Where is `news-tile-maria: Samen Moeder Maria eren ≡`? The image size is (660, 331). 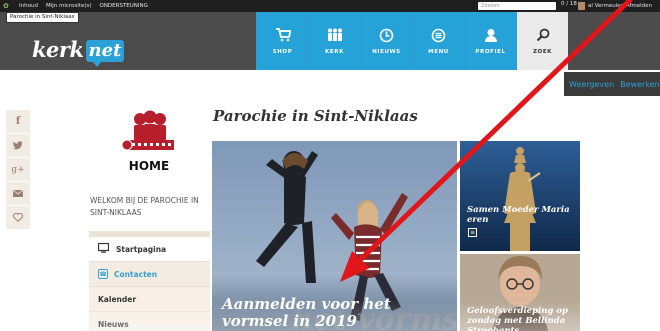
news-tile-maria: Samen Moeder Maria eren ≡ is located at coordinates (520, 196).